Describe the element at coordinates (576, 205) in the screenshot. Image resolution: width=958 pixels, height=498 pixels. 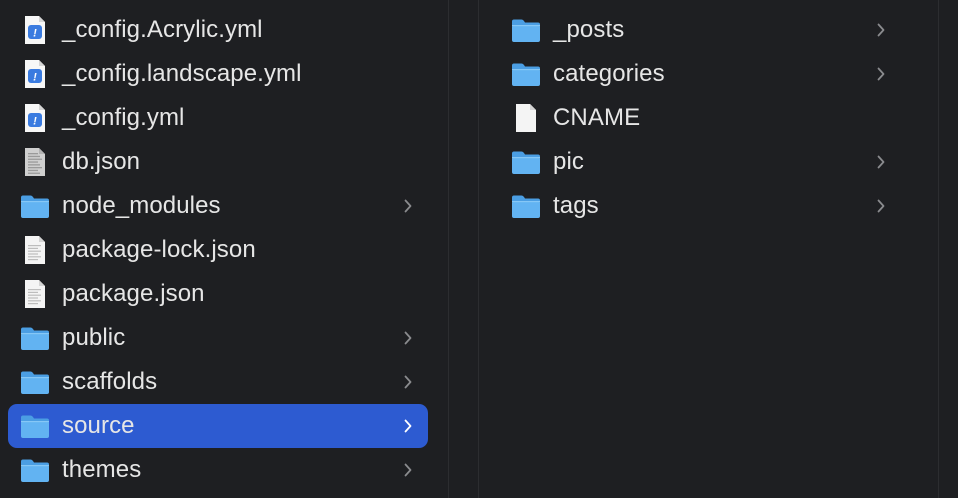
I see `item-label: tags` at that location.